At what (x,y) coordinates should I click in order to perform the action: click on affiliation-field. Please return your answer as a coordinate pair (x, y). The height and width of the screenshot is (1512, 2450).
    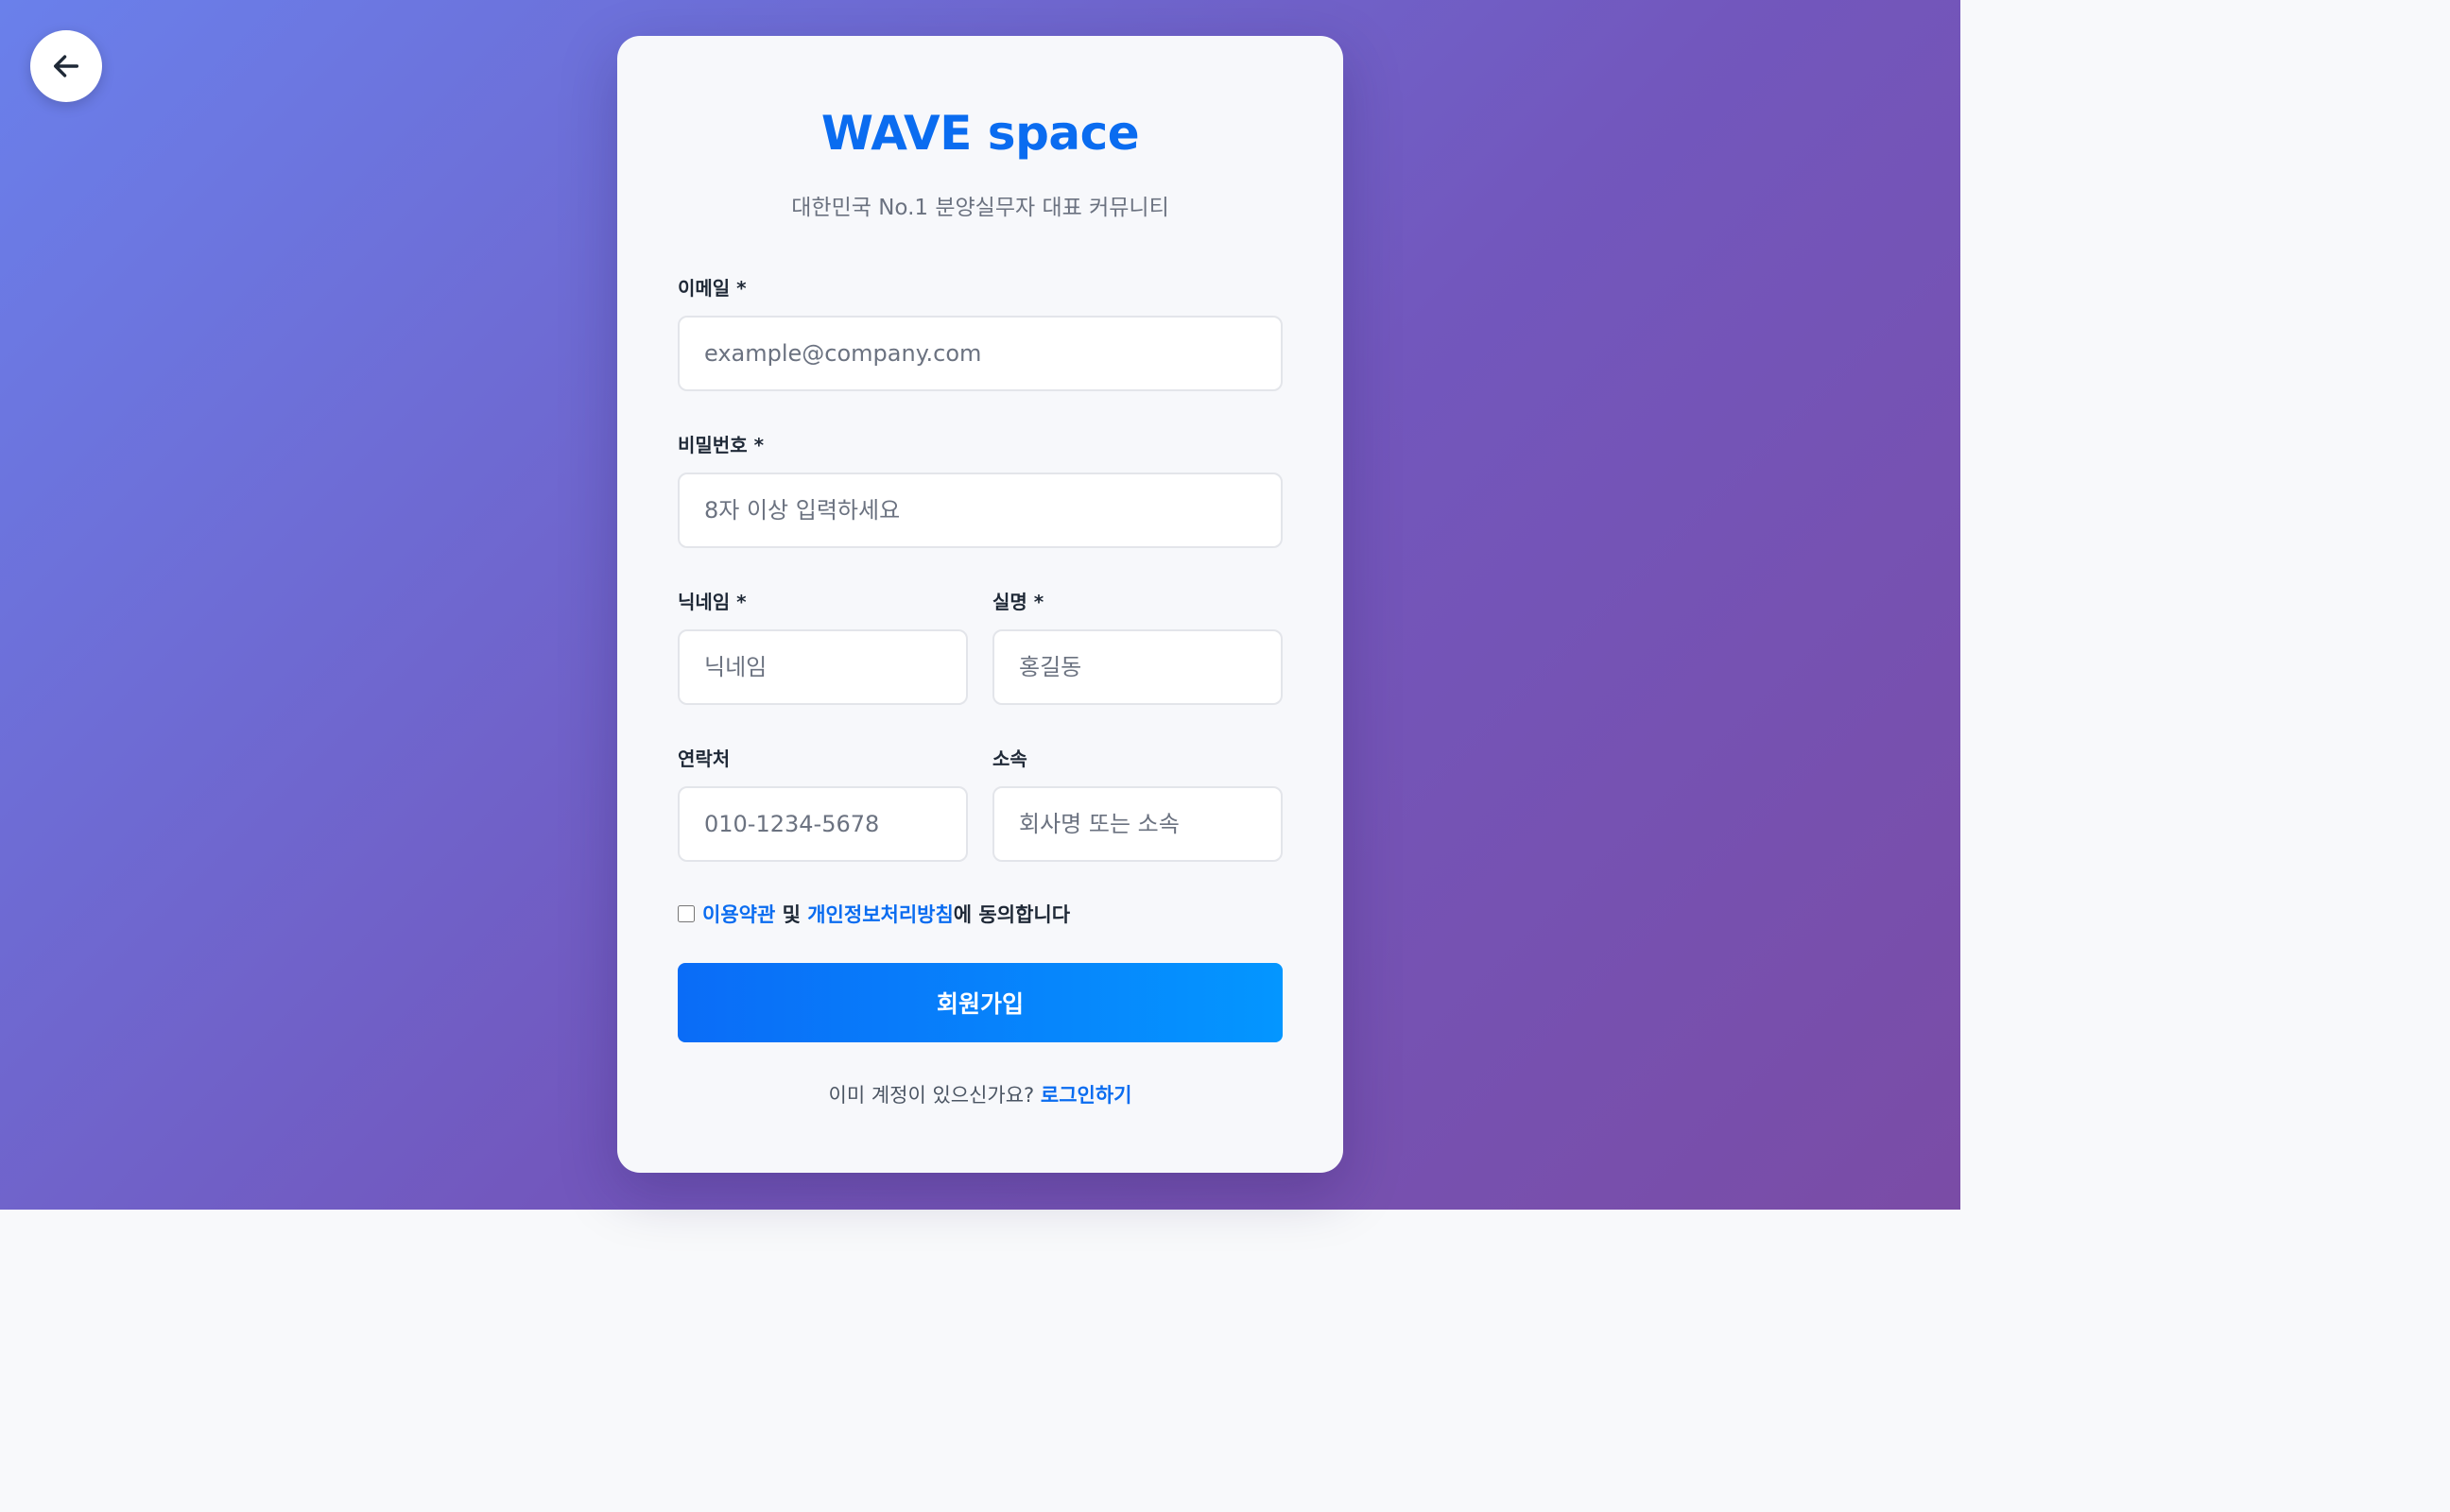
    Looking at the image, I should click on (1138, 824).